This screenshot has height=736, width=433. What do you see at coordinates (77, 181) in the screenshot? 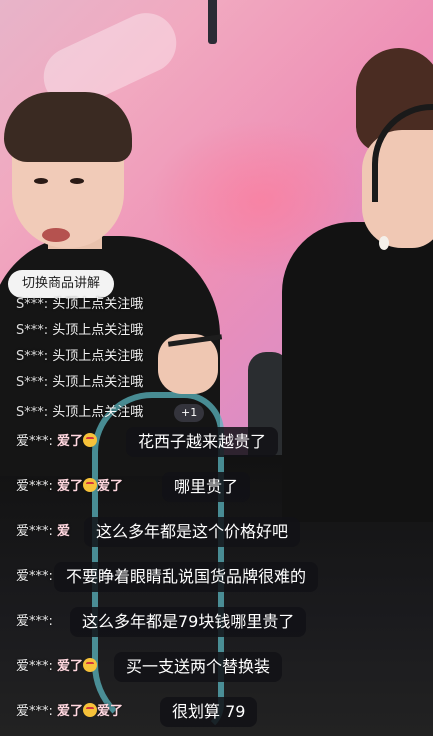
I see `host-eye-right` at bounding box center [77, 181].